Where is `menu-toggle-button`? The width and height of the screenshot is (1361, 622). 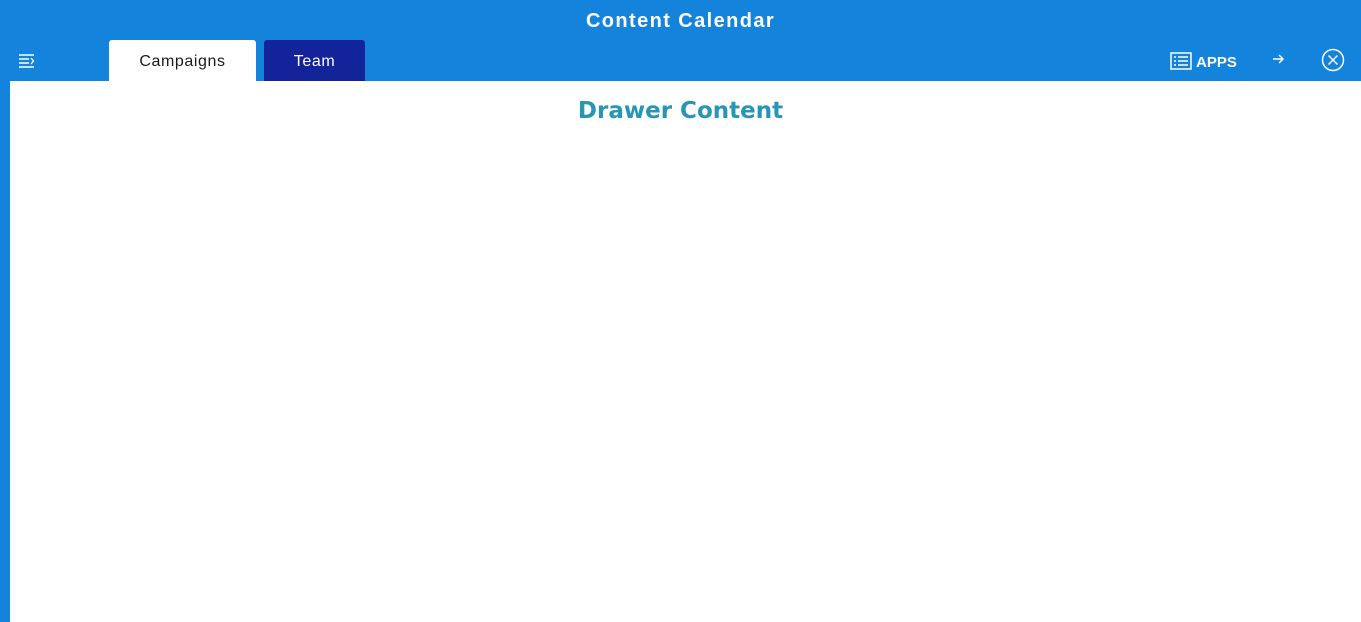
menu-toggle-button is located at coordinates (27, 60).